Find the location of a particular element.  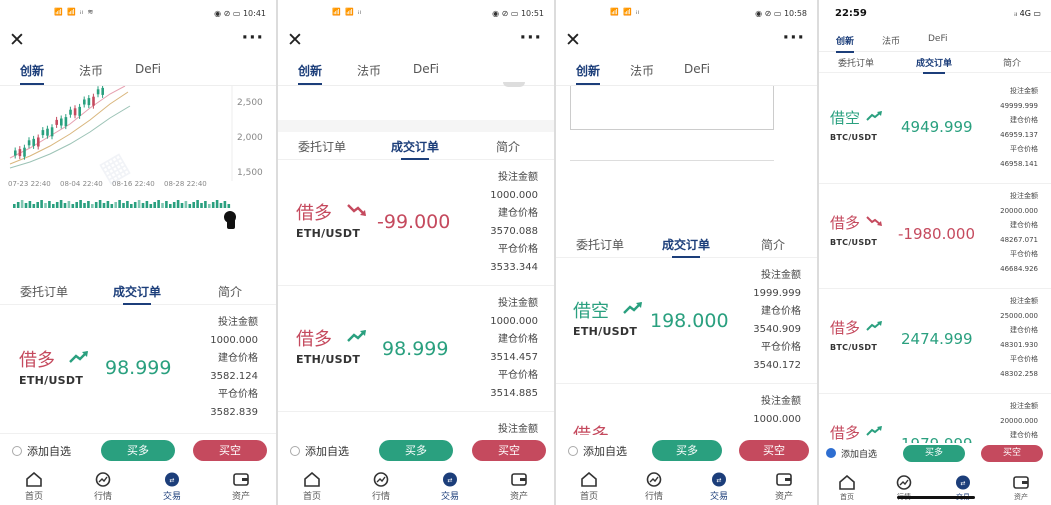

profit-amount: -99.000 is located at coordinates (414, 222).